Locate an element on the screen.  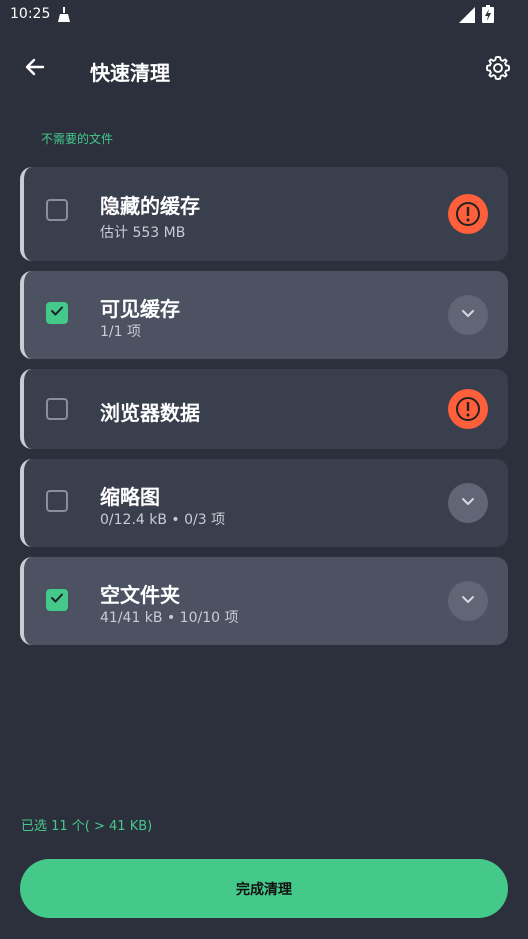
signal-icon is located at coordinates (467, 17).